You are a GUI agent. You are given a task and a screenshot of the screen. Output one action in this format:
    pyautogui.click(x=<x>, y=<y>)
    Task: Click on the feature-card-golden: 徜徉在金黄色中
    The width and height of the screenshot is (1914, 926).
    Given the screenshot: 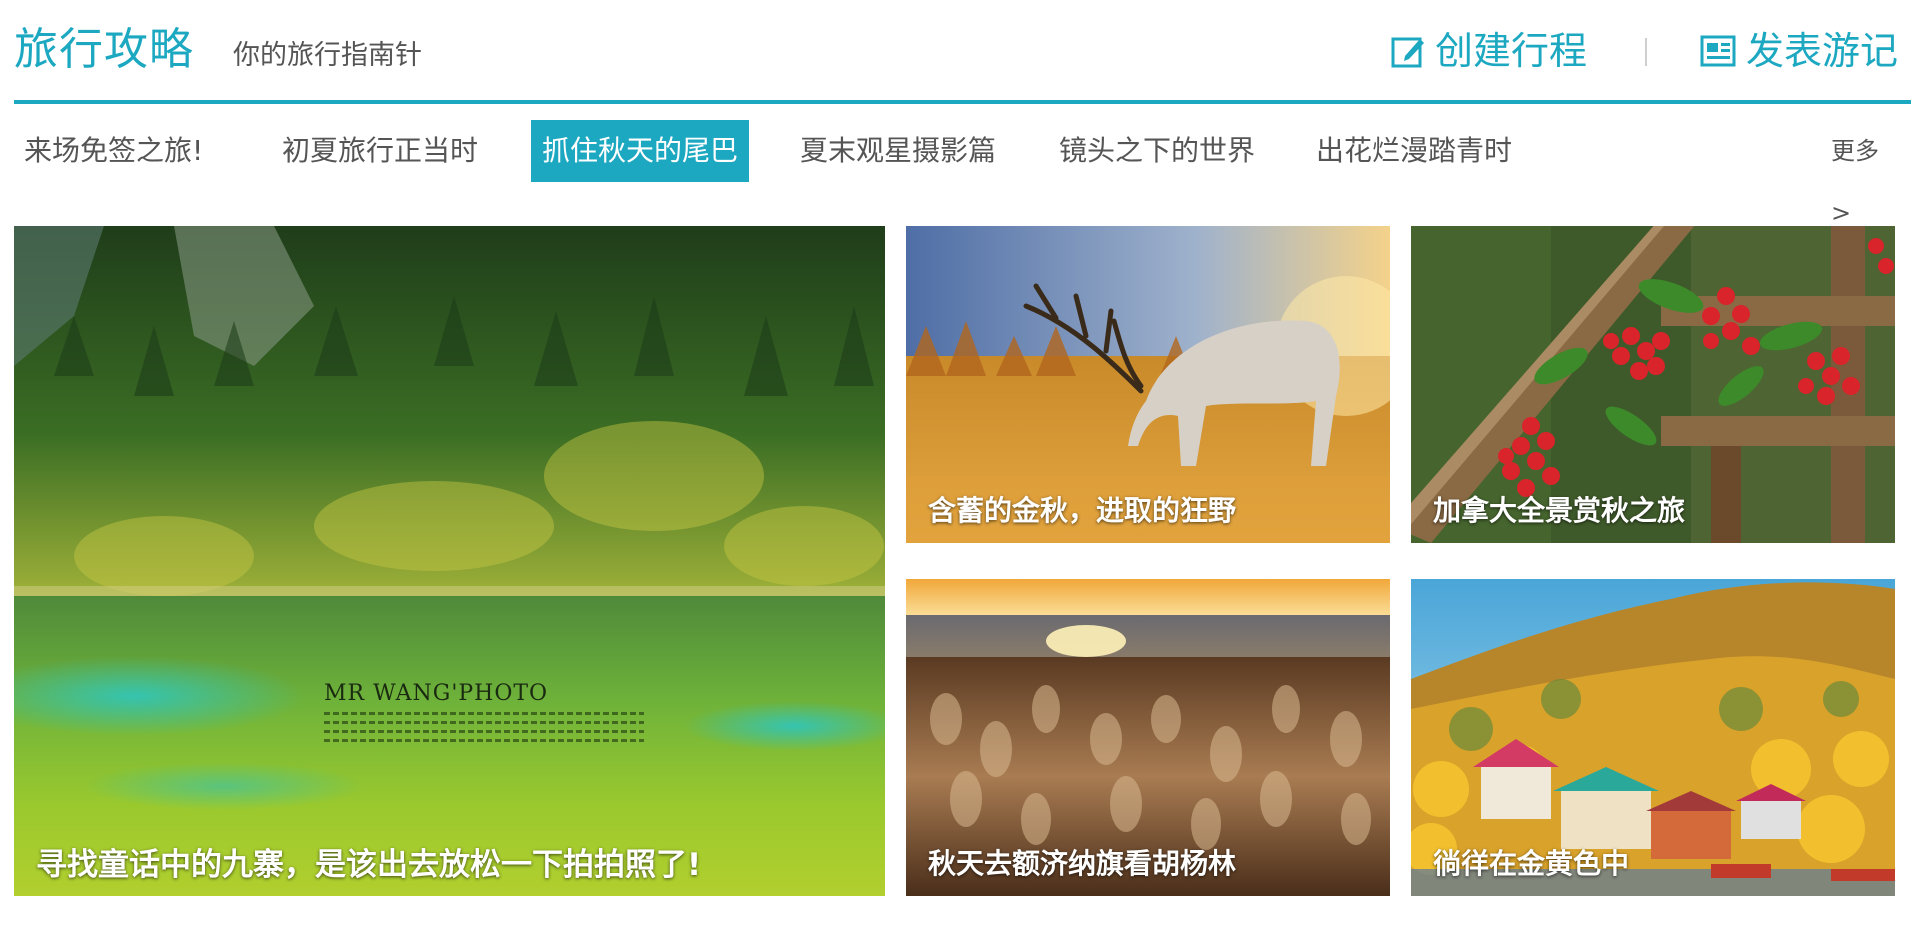 What is the action you would take?
    pyautogui.click(x=1653, y=737)
    